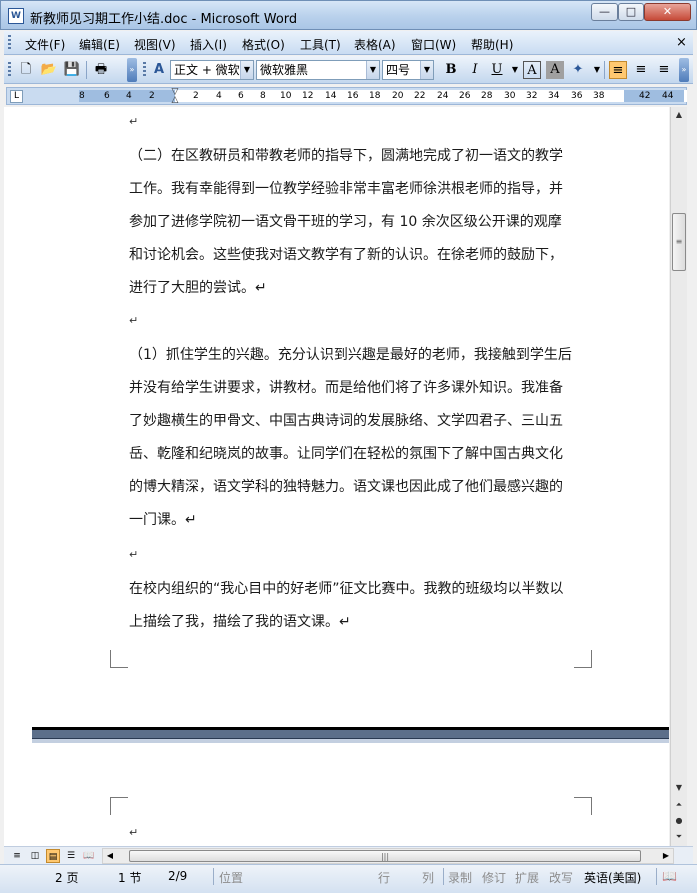 The height and width of the screenshot is (893, 697). I want to click on ruler-right-margin, so click(654, 96).